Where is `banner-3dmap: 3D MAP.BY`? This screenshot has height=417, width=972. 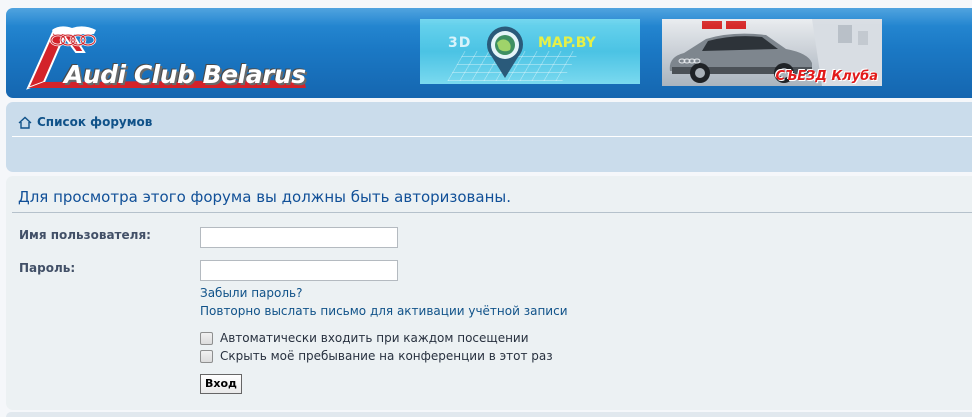 banner-3dmap: 3D MAP.BY is located at coordinates (530, 51).